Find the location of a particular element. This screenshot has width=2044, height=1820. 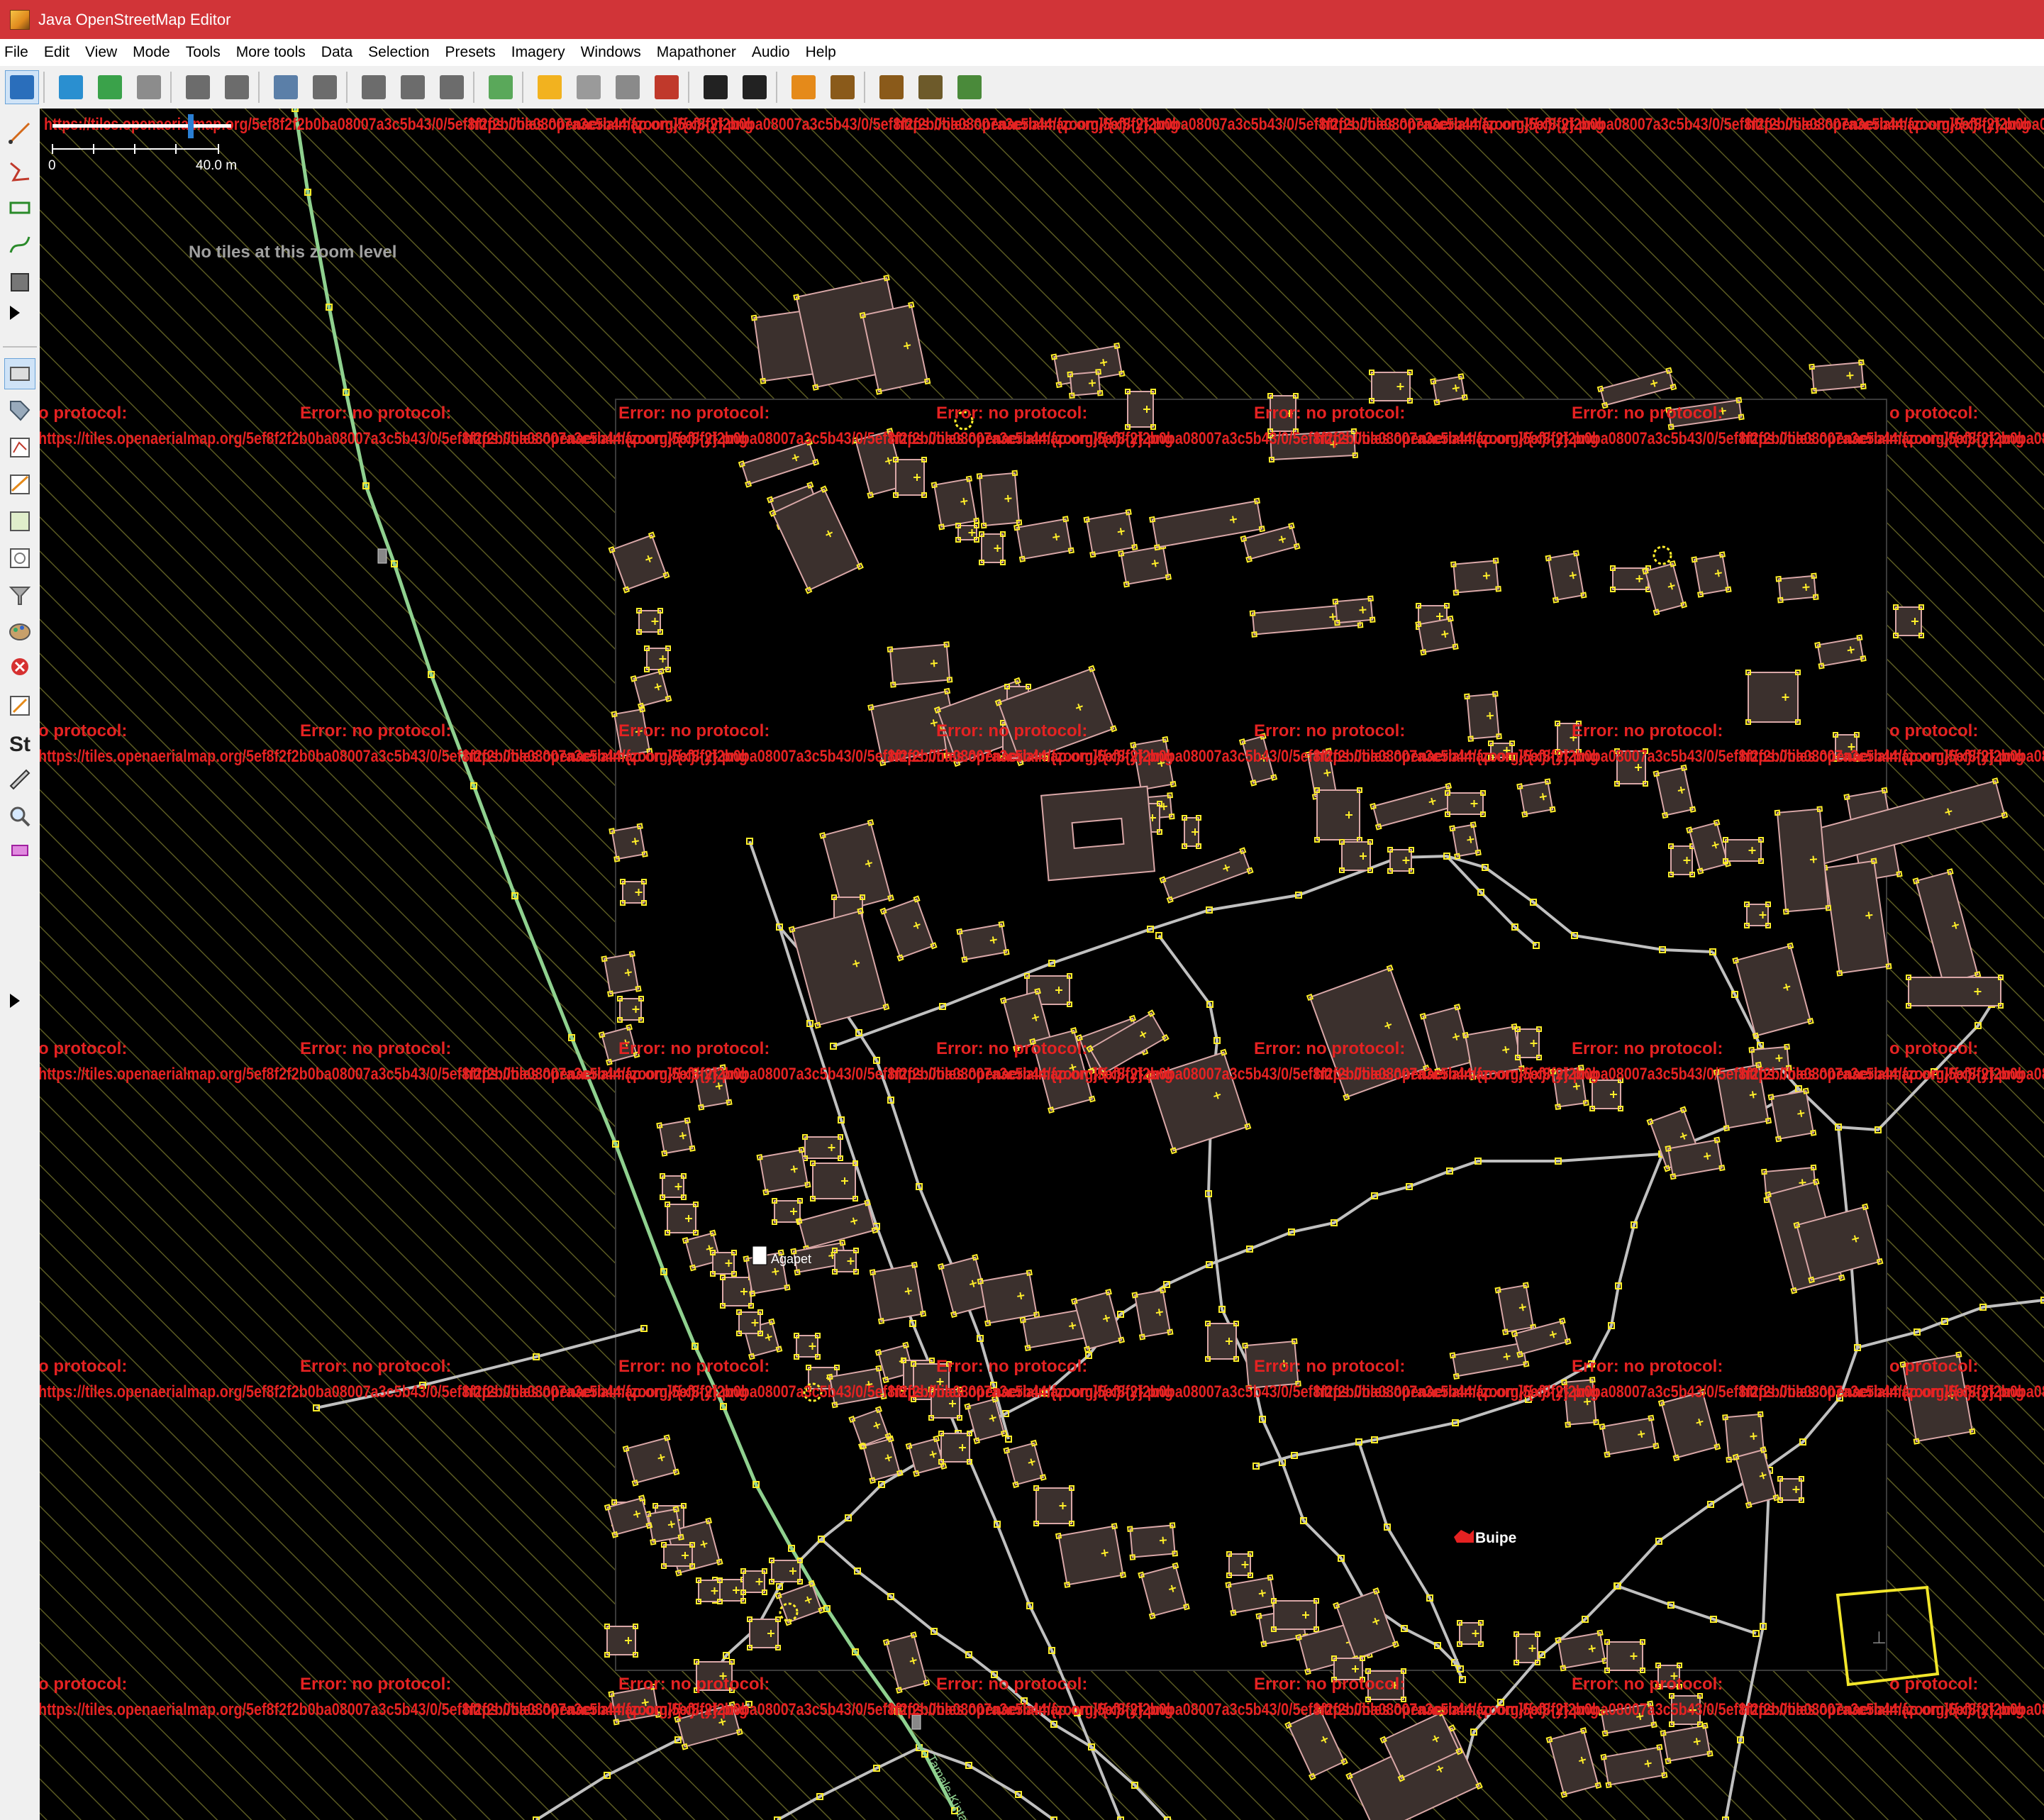

food-preset-button is located at coordinates (843, 87).